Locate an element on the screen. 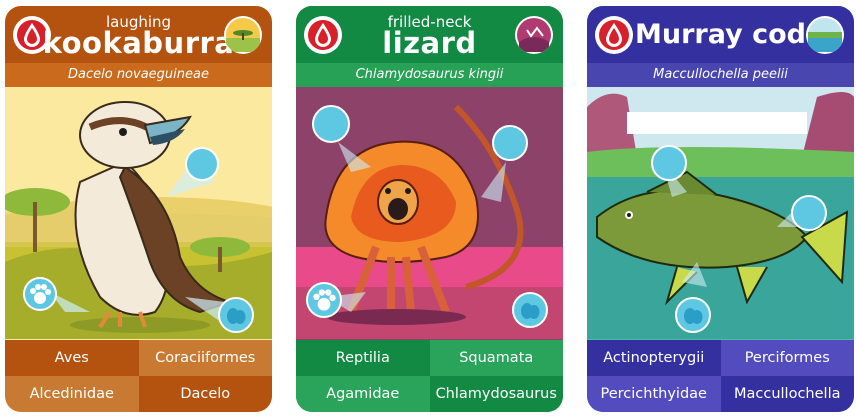 This screenshot has height=418, width=856. taxonomy-genus: Maccullochella is located at coordinates (787, 394).